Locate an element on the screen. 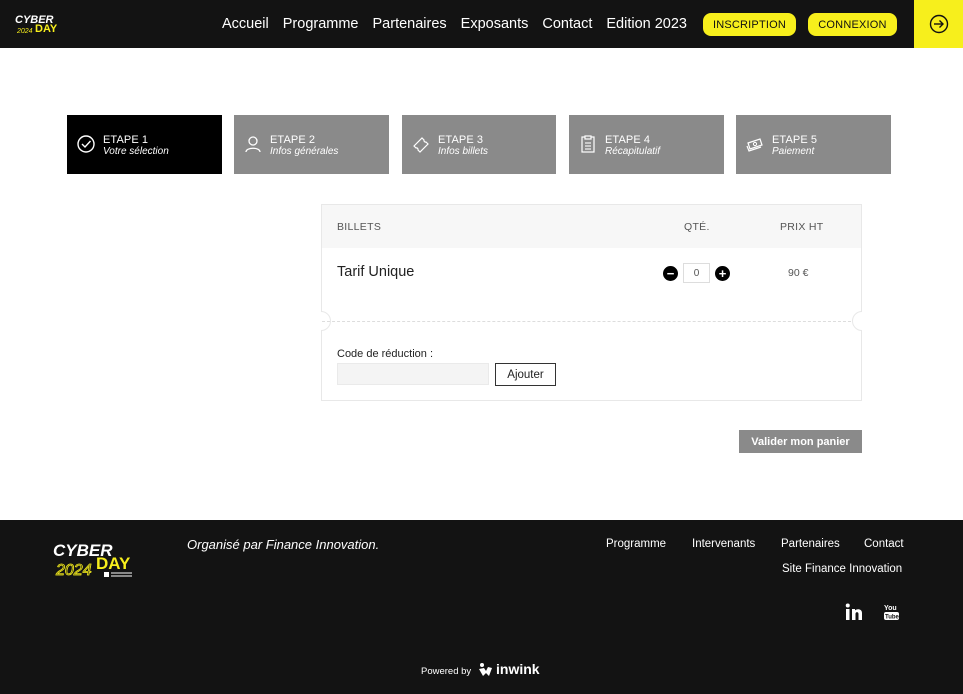 The width and height of the screenshot is (963, 694). quantity-input is located at coordinates (696, 273).